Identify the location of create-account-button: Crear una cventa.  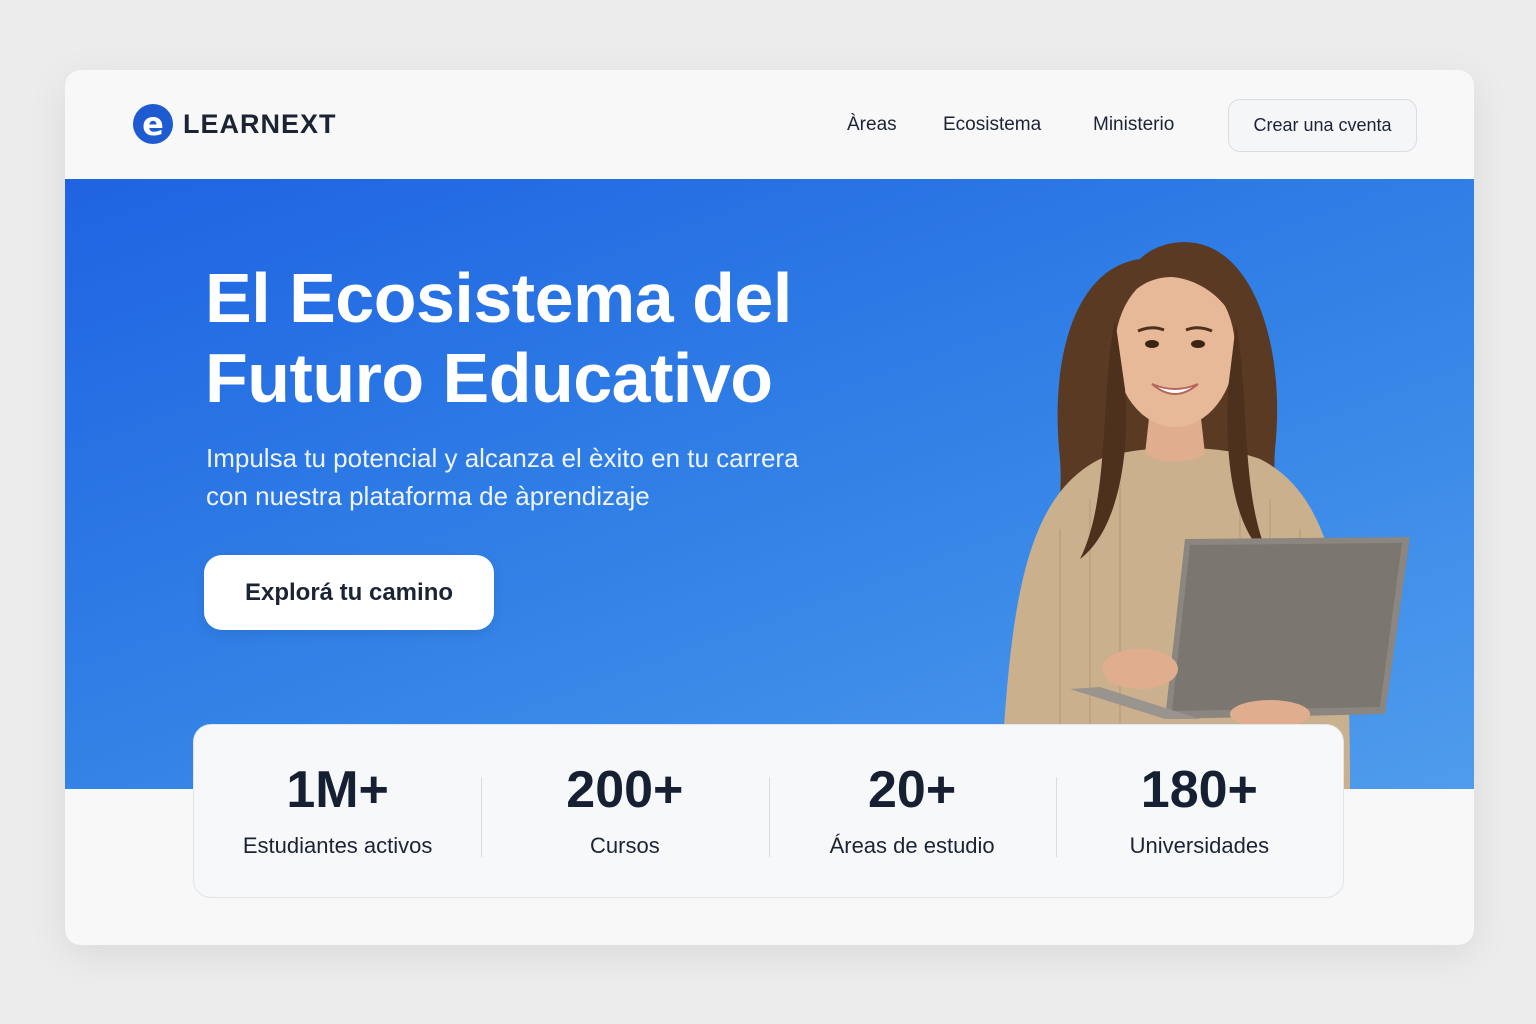
(1322, 125).